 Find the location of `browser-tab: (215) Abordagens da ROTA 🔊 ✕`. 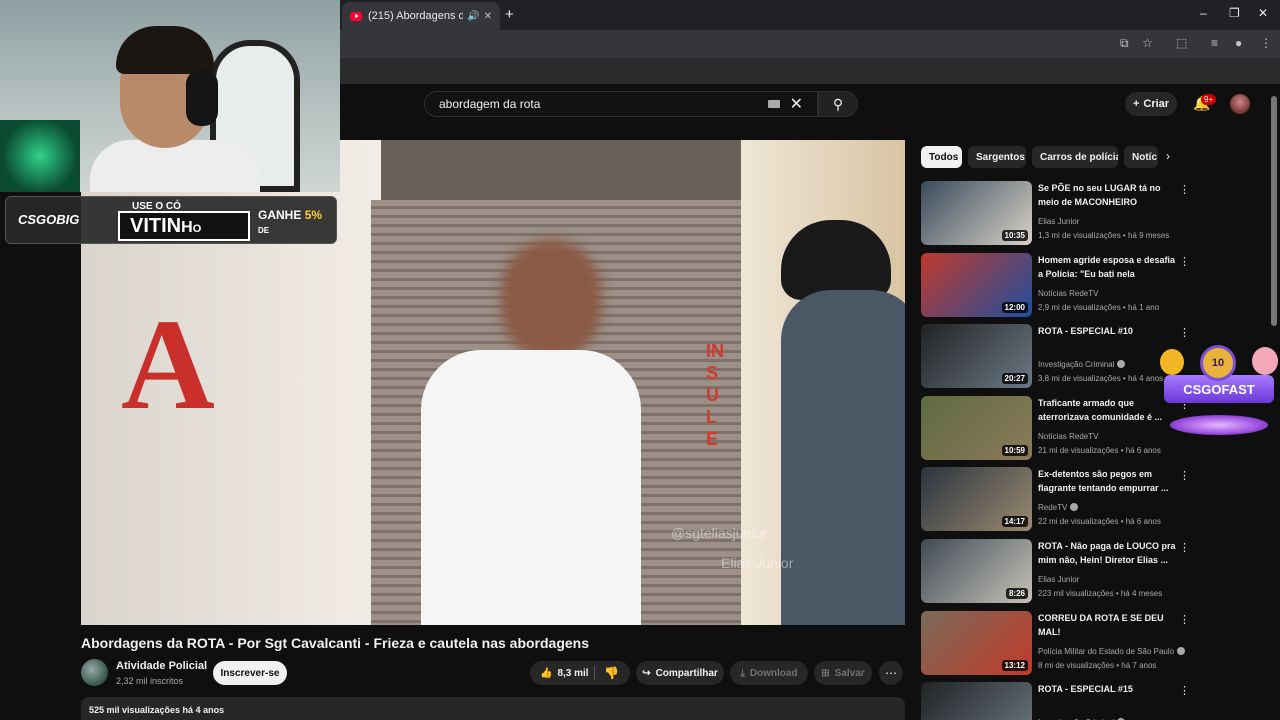

browser-tab: (215) Abordagens da ROTA 🔊 ✕ is located at coordinates (421, 16).